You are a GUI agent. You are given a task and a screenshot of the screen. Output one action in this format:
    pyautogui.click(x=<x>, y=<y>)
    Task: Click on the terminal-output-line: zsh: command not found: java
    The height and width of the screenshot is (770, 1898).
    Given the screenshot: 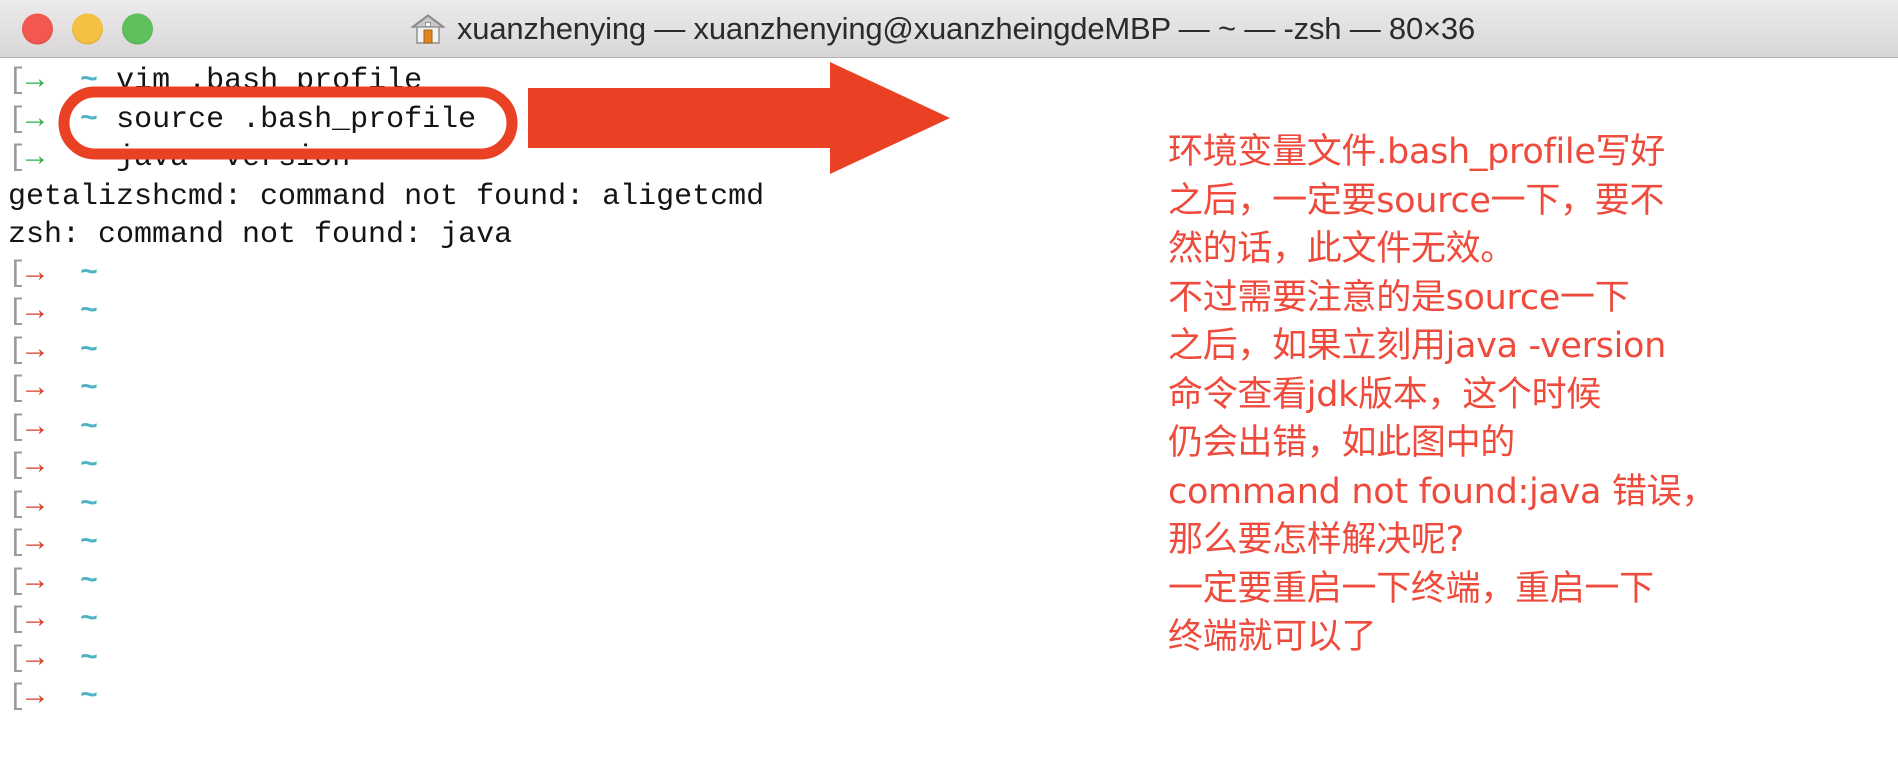 What is the action you would take?
    pyautogui.click(x=953, y=235)
    